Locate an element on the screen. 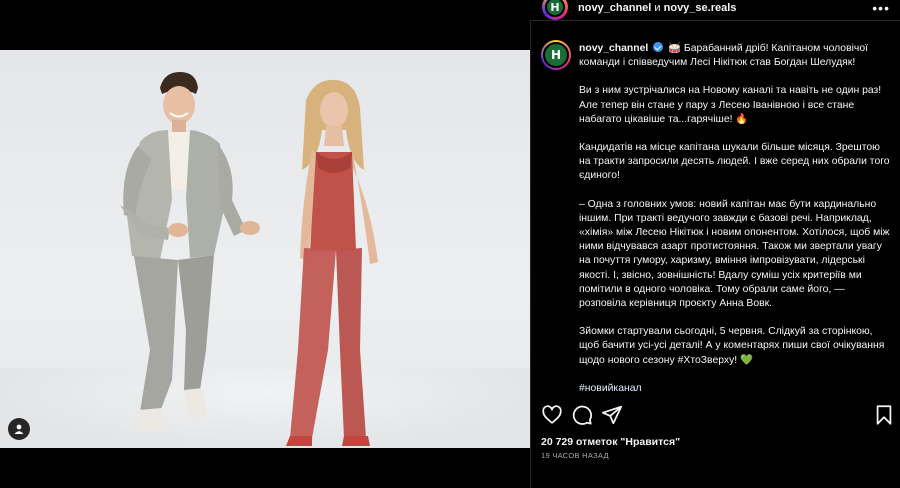  caption-paragraph-6: #новийканал is located at coordinates (735, 389).